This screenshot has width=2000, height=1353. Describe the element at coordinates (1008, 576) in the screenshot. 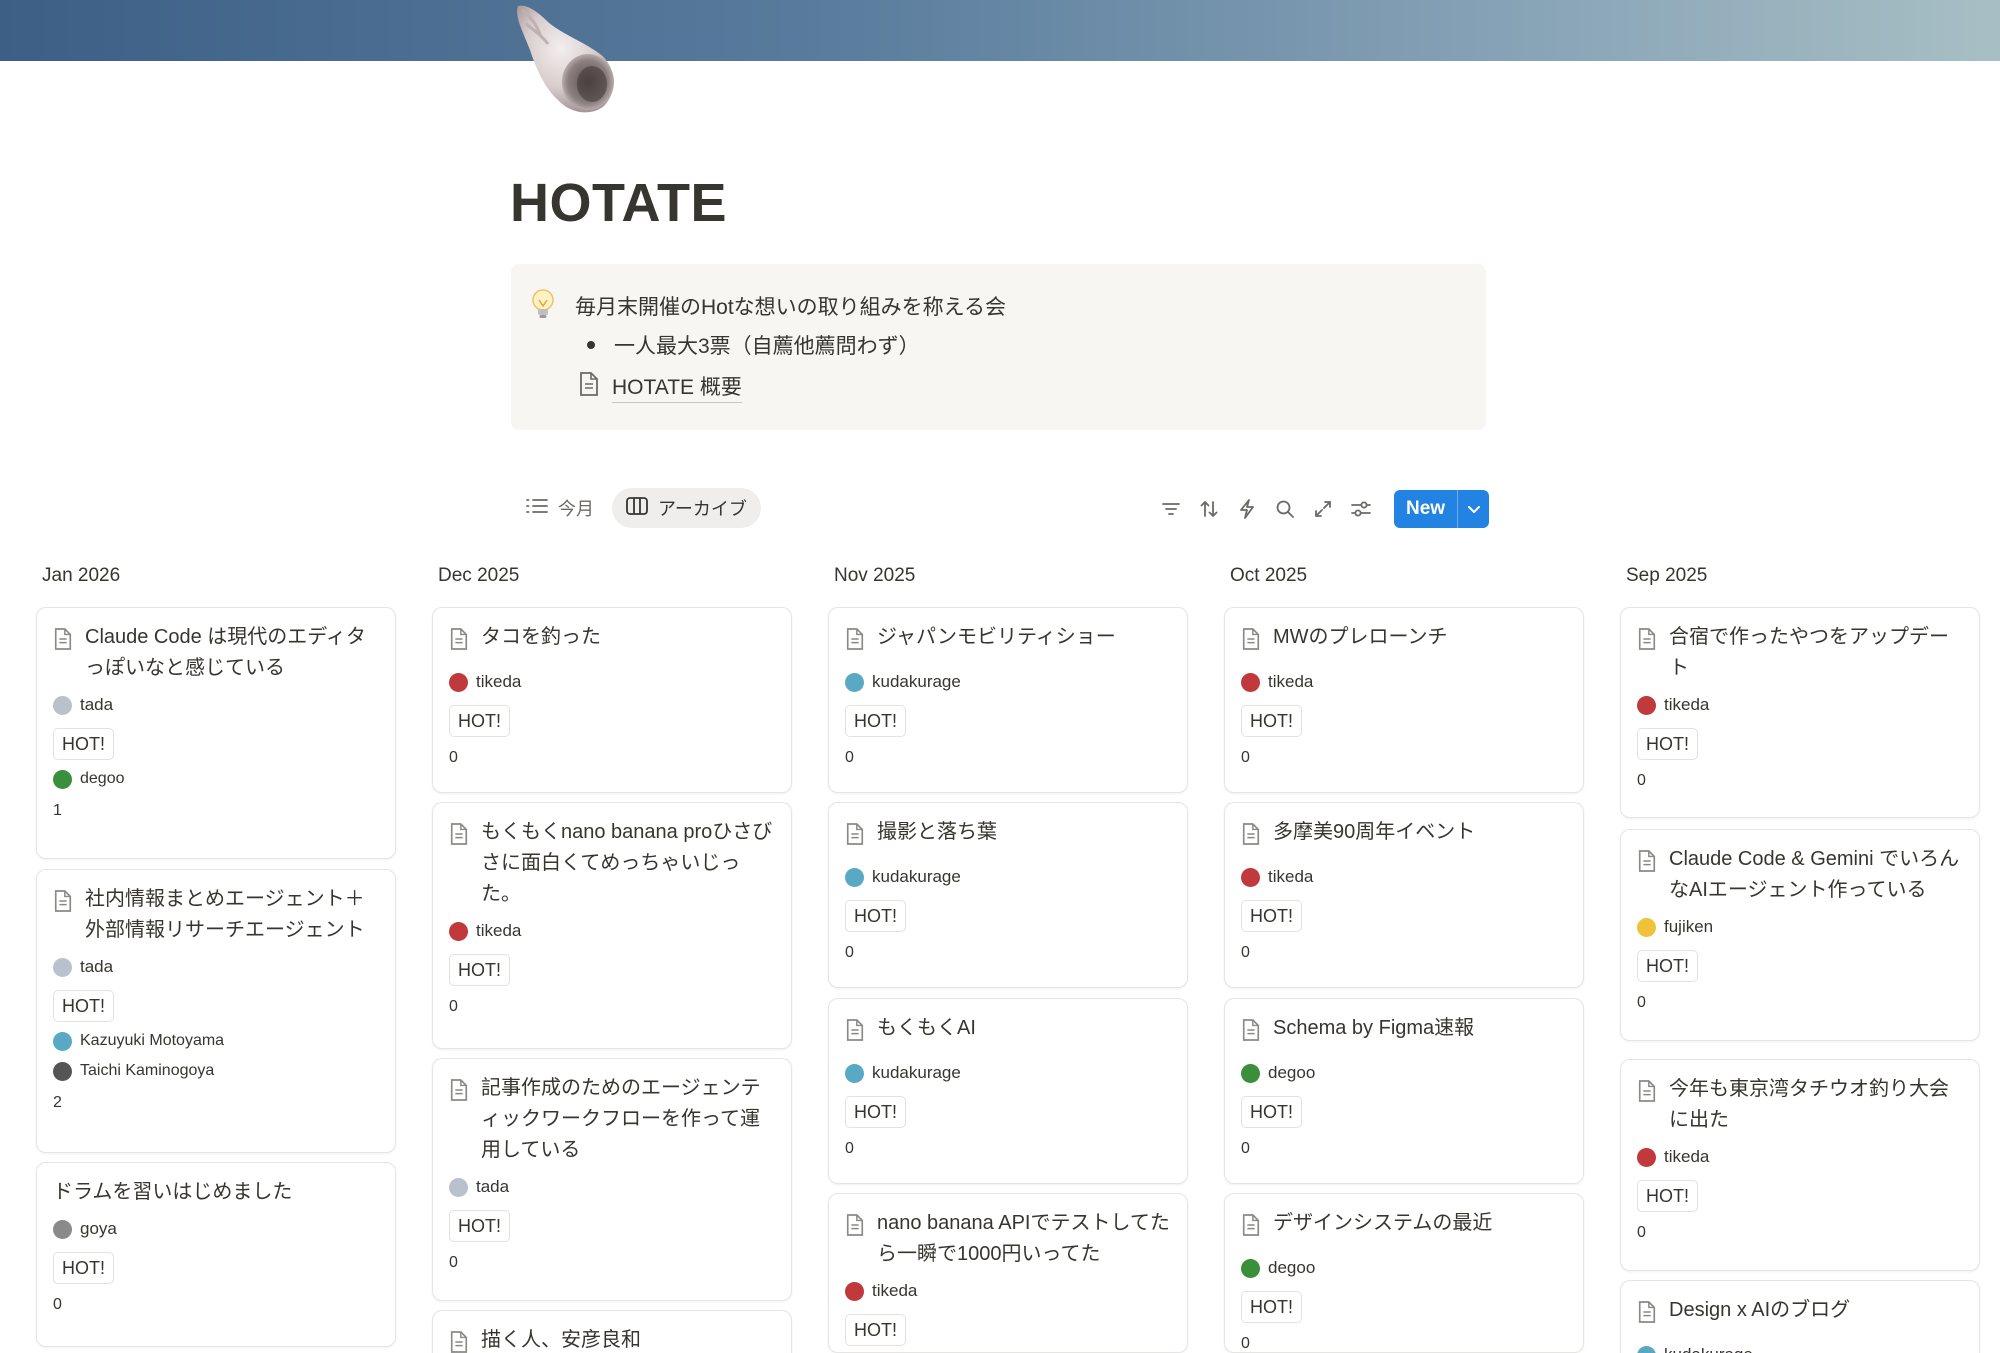

I see `column-header: Nov 2025` at that location.